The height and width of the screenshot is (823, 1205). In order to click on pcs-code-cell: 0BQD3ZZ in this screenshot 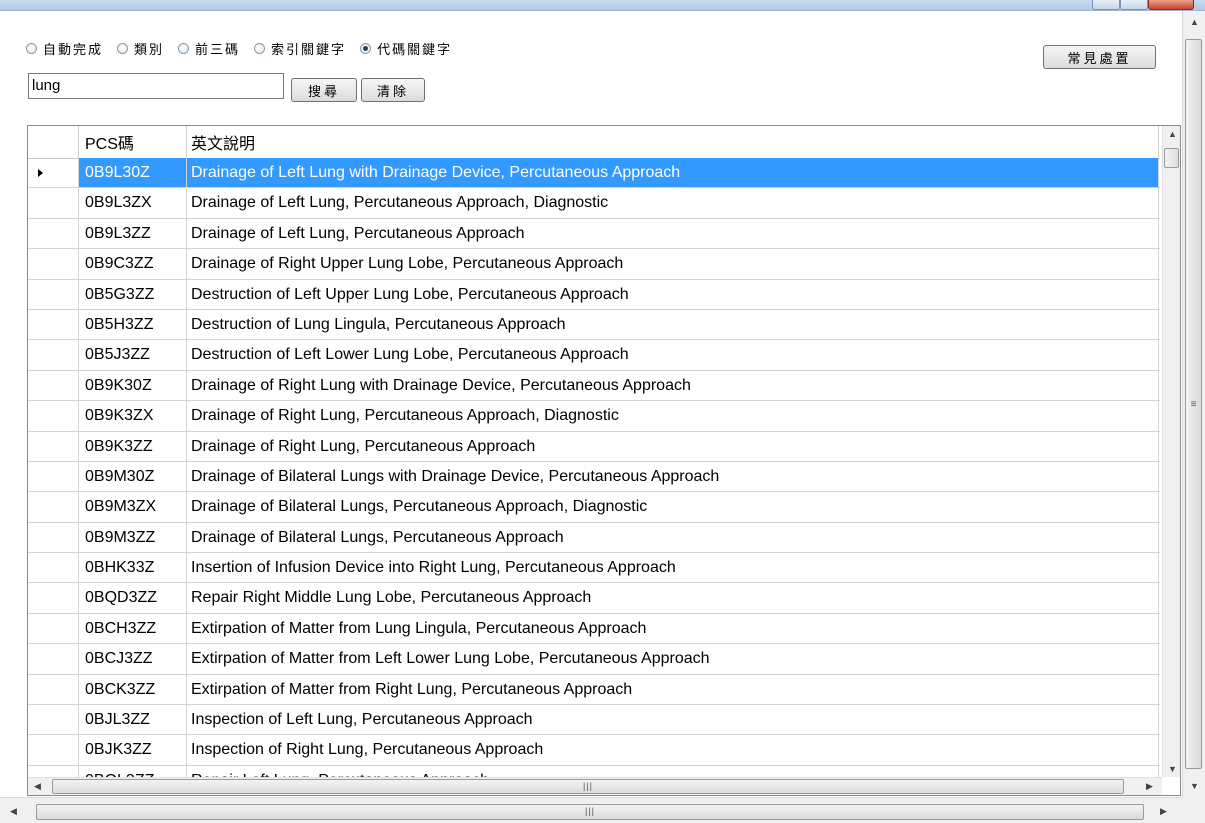, I will do `click(133, 598)`.